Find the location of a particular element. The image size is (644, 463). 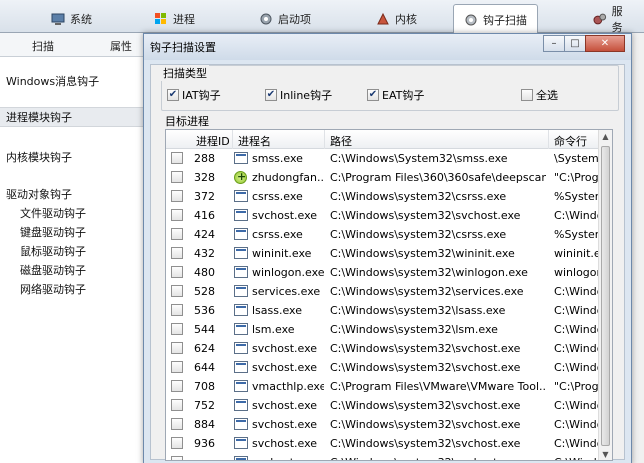

tab-process: 进程 is located at coordinates (174, 18).